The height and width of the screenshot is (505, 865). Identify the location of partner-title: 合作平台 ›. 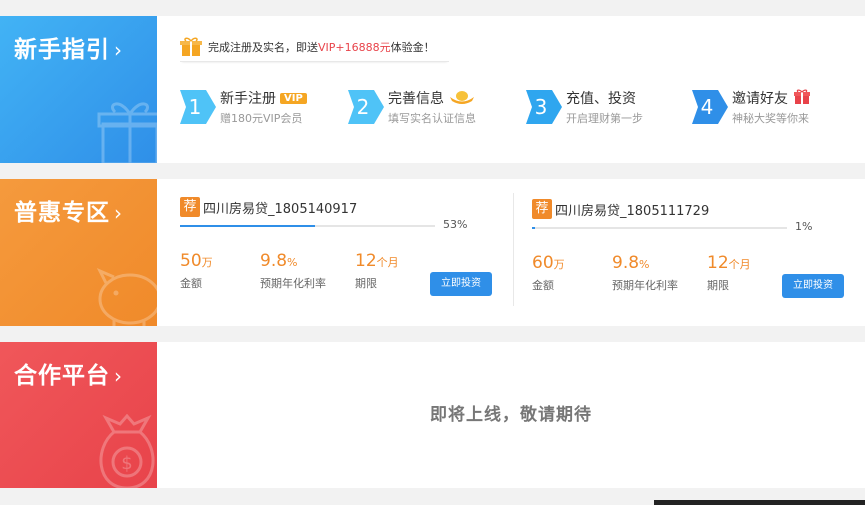
(68, 373).